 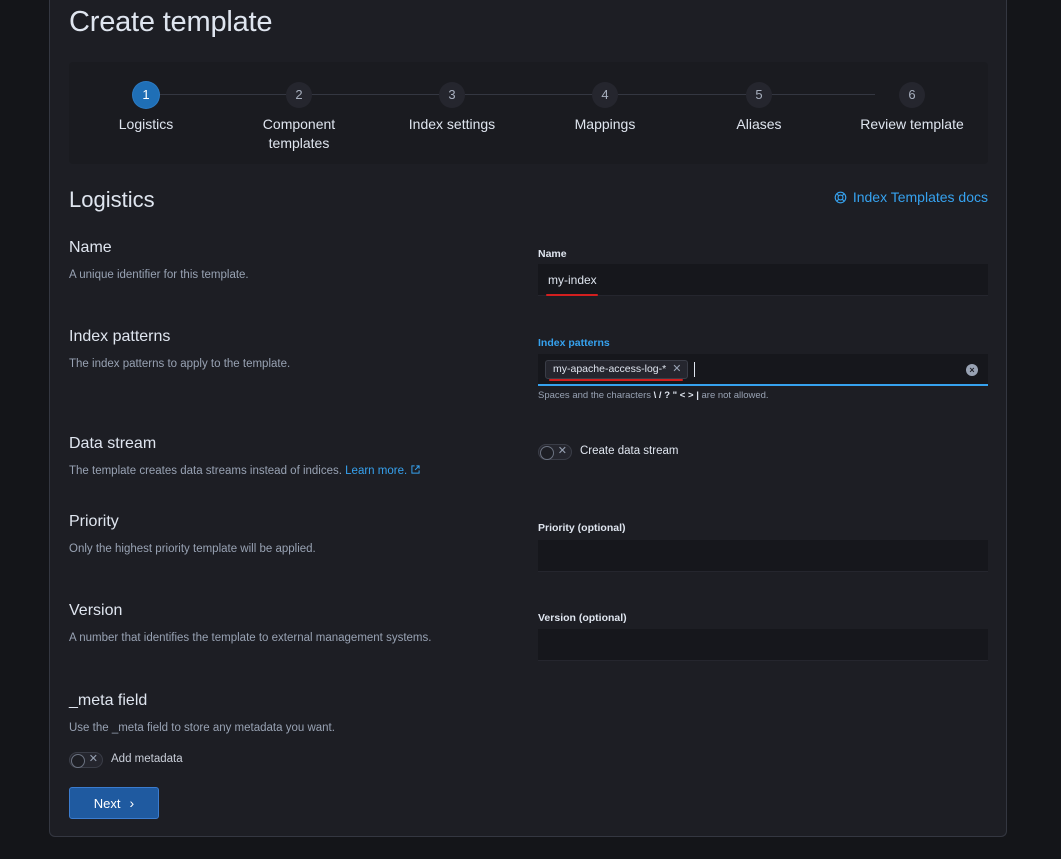 What do you see at coordinates (616, 380) in the screenshot?
I see `annotation-underline-pattern` at bounding box center [616, 380].